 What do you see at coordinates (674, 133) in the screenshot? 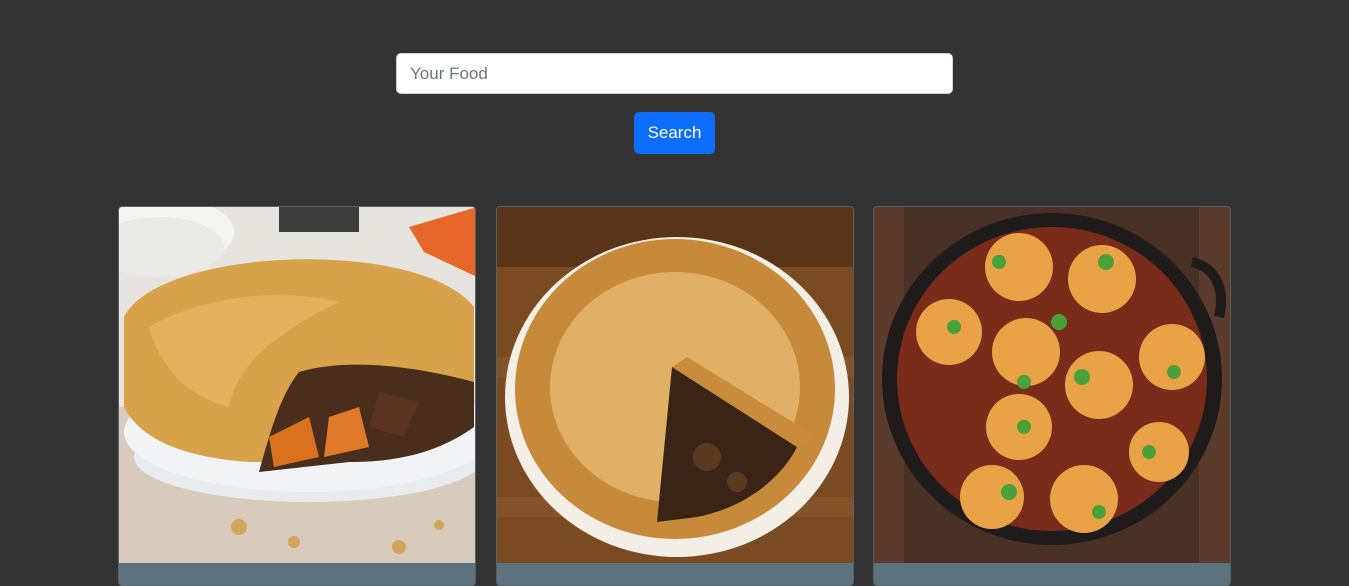
I see `search-button: Search` at bounding box center [674, 133].